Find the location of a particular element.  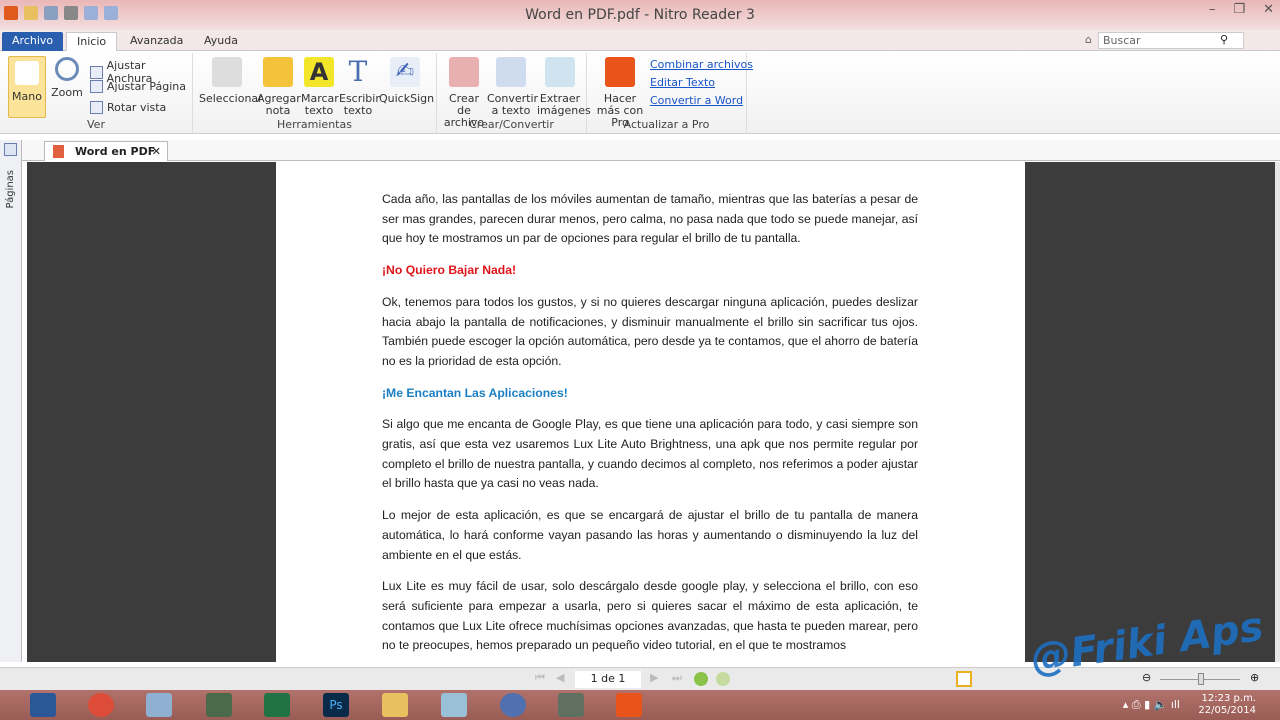

excel-taskbar-icon is located at coordinates (277, 705).